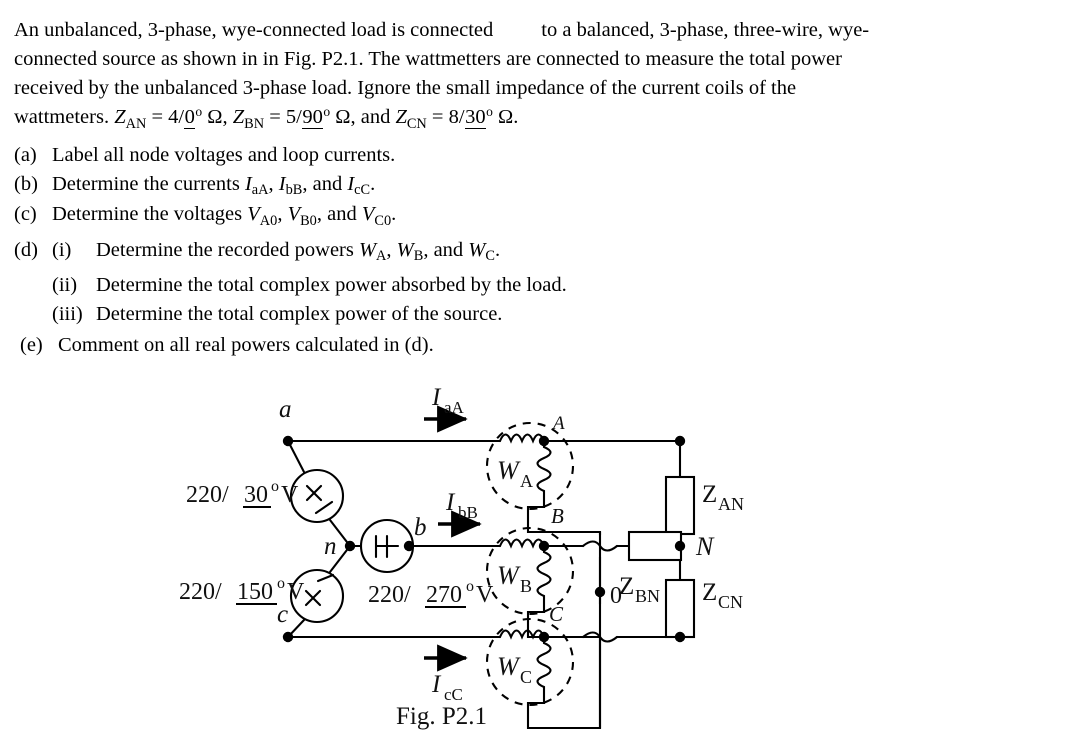 The height and width of the screenshot is (750, 1069). What do you see at coordinates (647, 596) in the screenshot?
I see `impedance-zbn-subscript: BN` at bounding box center [647, 596].